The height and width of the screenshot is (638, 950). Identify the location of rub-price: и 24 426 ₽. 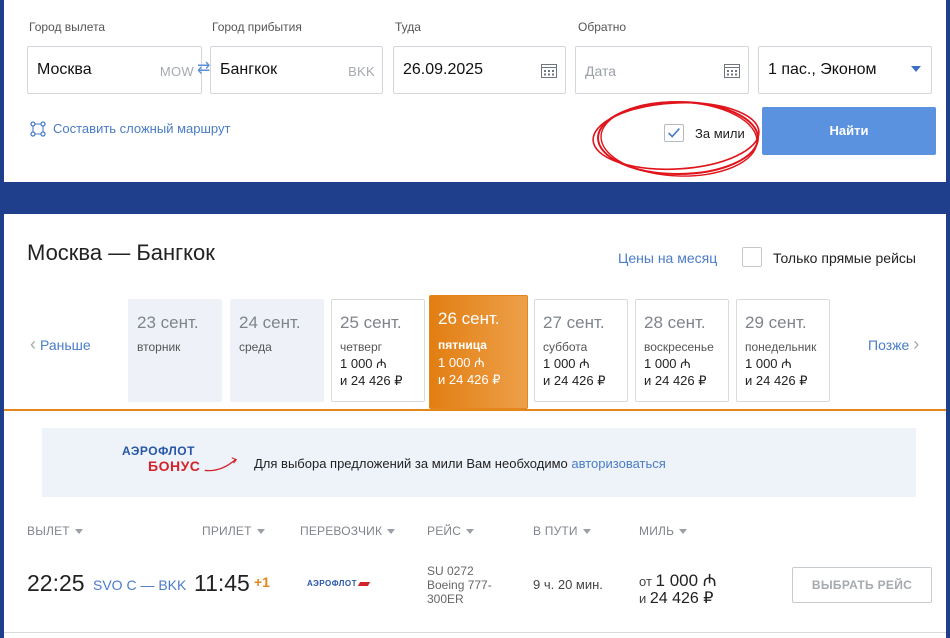
(676, 598).